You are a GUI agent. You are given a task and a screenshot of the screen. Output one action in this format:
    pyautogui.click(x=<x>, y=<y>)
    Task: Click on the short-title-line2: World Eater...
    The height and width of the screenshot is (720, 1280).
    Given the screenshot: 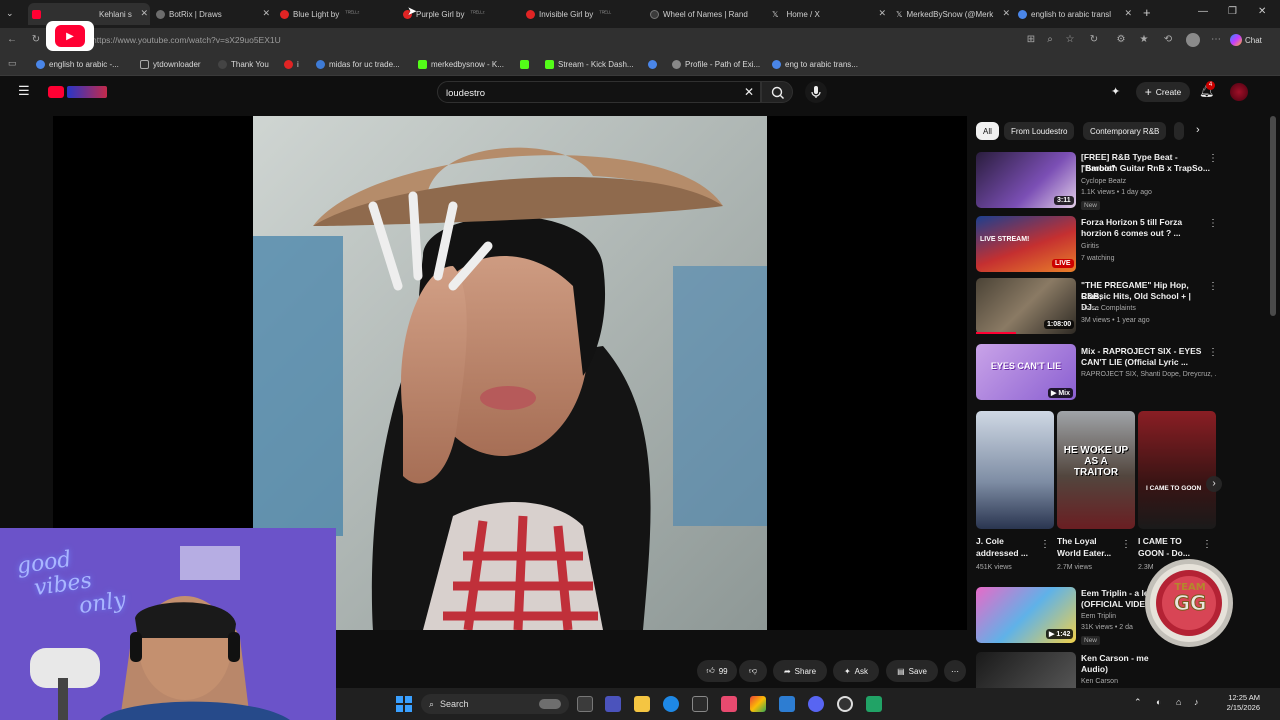 What is the action you would take?
    pyautogui.click(x=1084, y=553)
    